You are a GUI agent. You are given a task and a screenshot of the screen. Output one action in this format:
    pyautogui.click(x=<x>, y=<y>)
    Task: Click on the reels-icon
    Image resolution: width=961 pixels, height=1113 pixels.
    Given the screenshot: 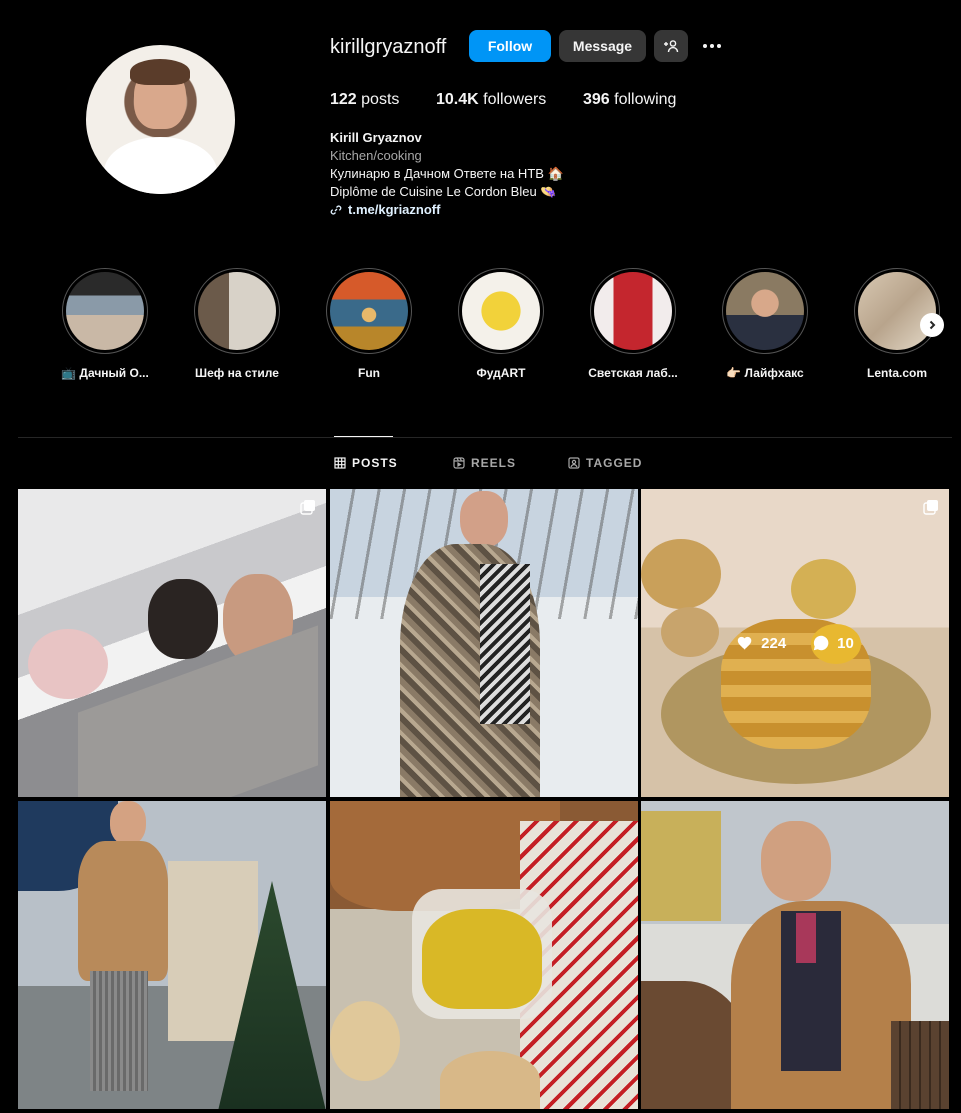 What is the action you would take?
    pyautogui.click(x=459, y=463)
    